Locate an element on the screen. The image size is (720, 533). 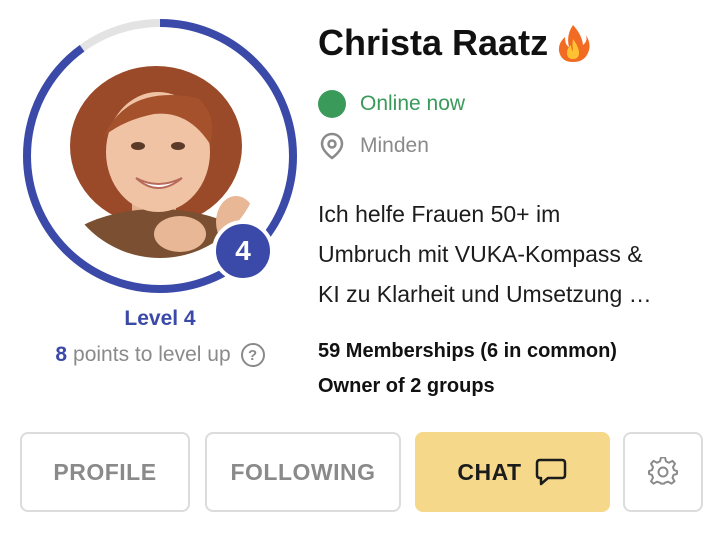
bio-line: Umbruch mit VUKA-Kompass & is located at coordinates (480, 254).